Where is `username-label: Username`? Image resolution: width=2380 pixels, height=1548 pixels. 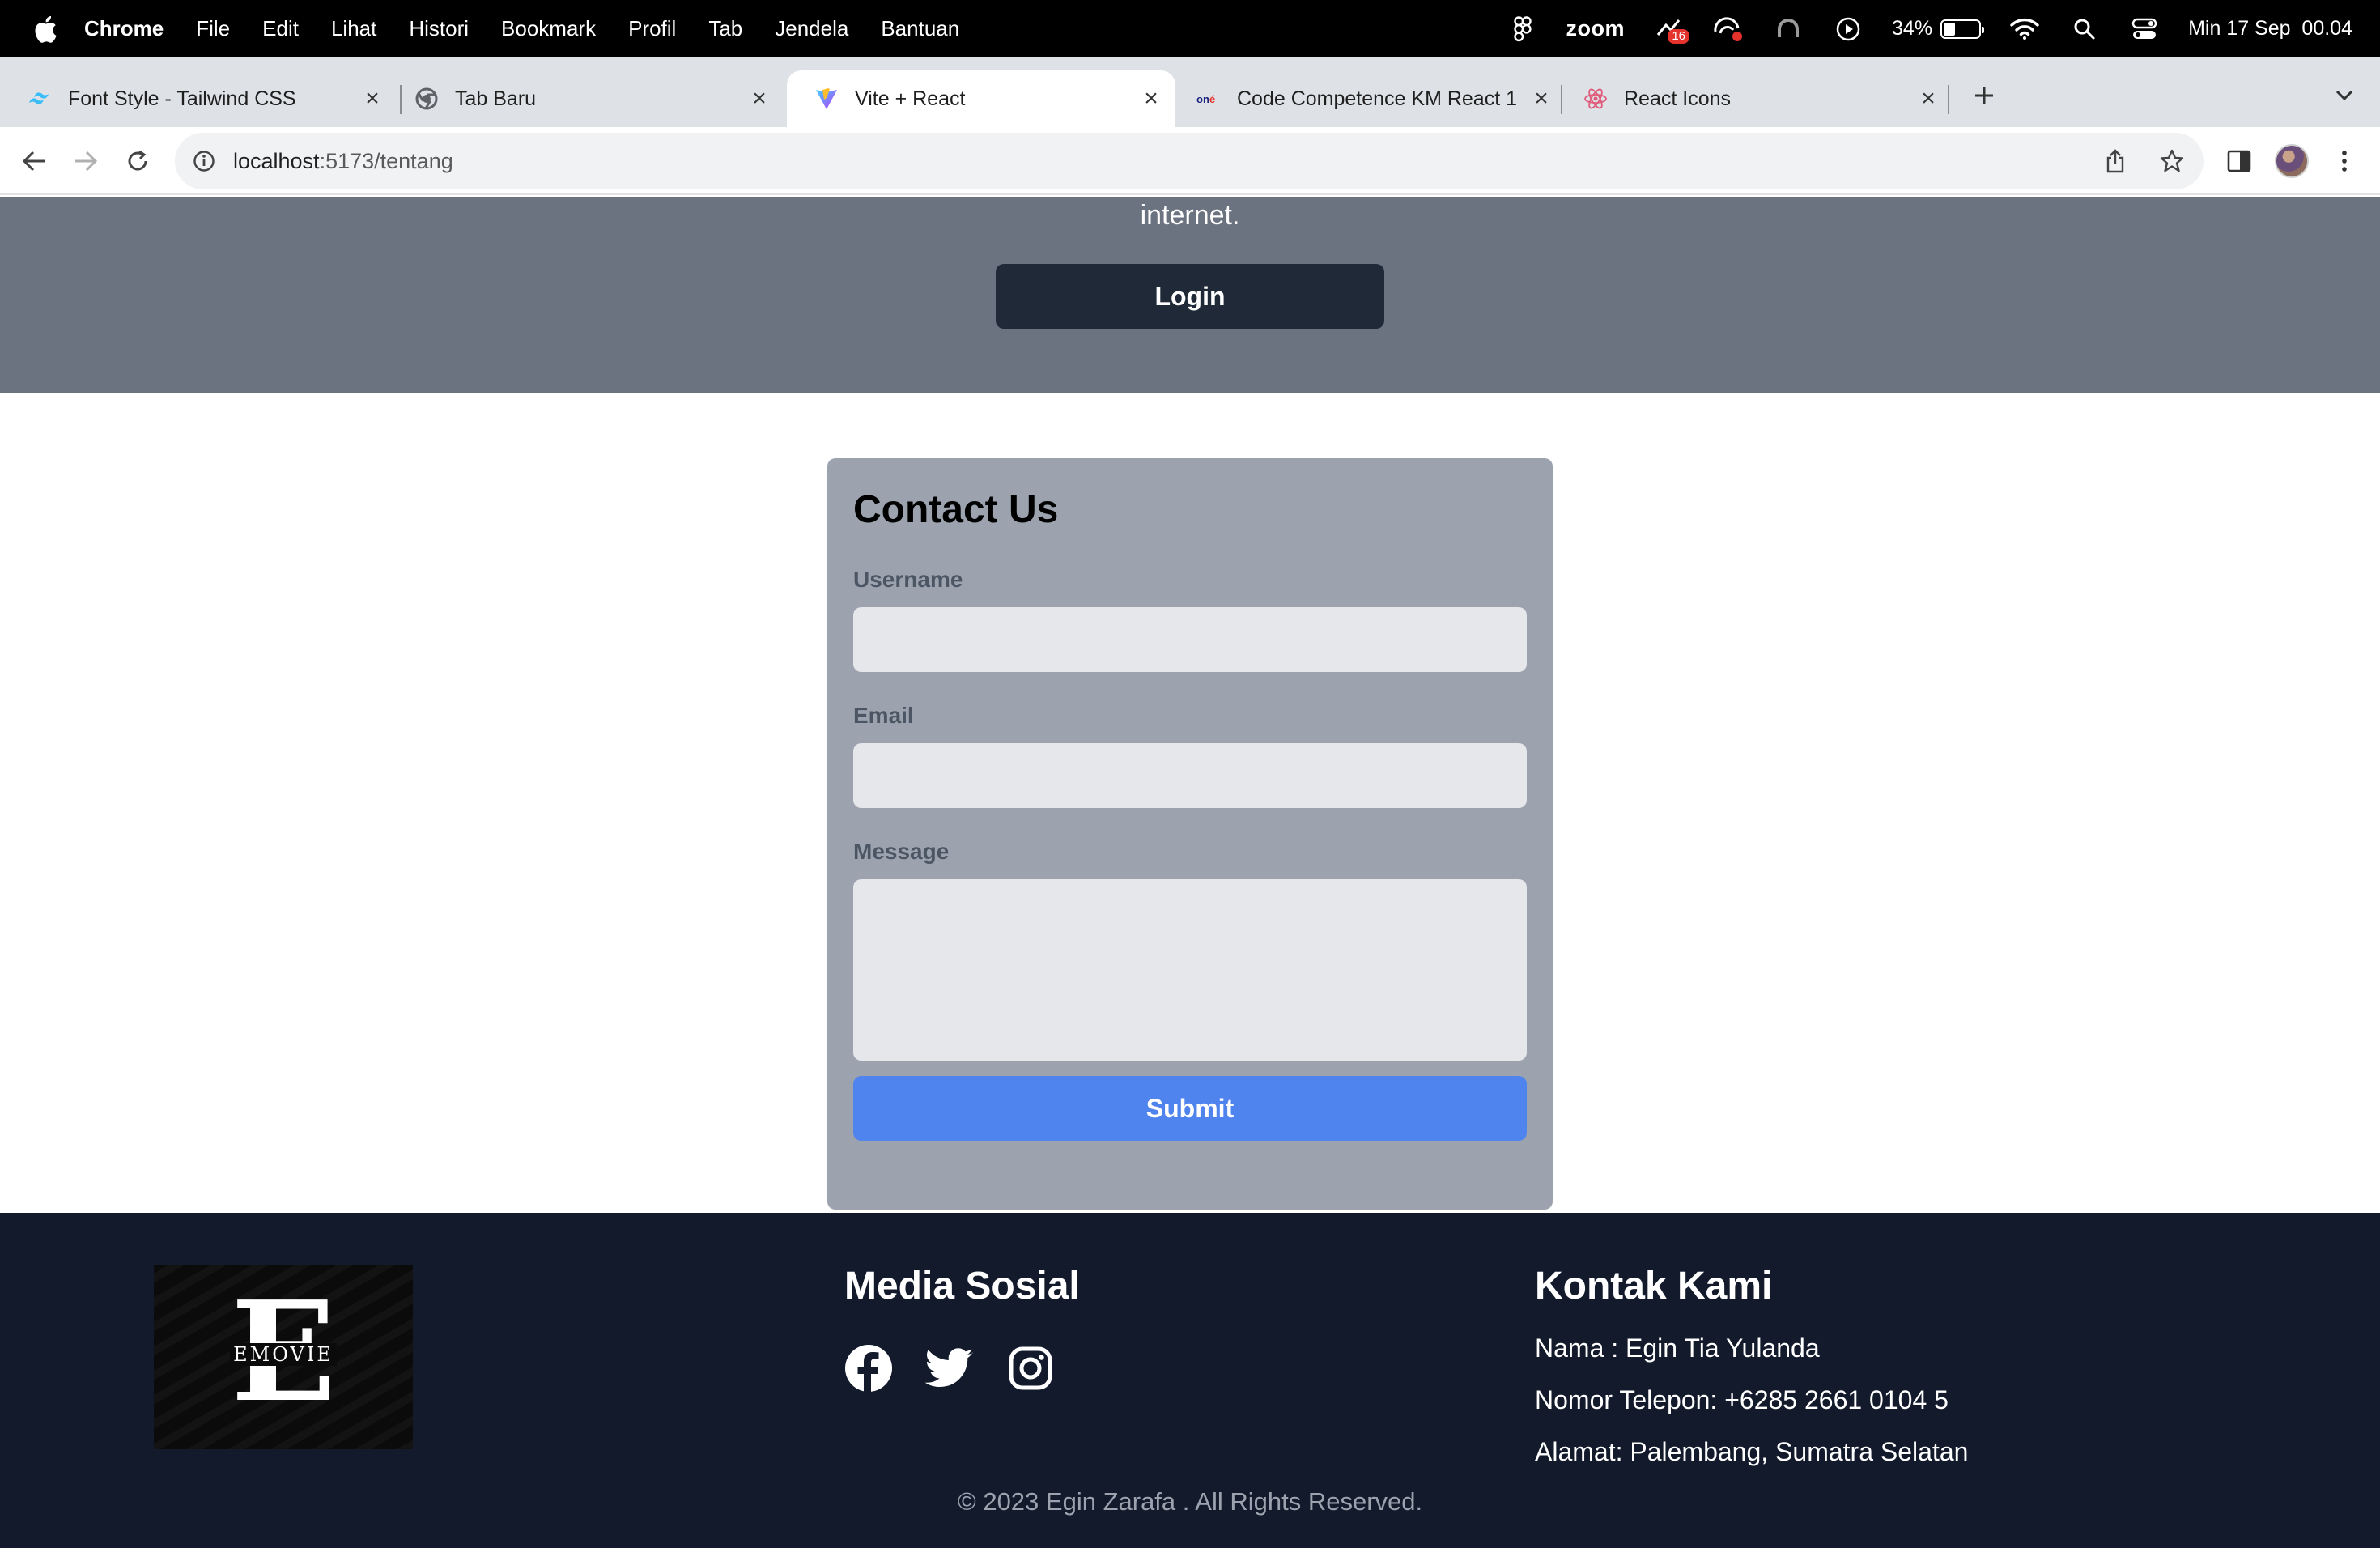
username-label: Username is located at coordinates (908, 580).